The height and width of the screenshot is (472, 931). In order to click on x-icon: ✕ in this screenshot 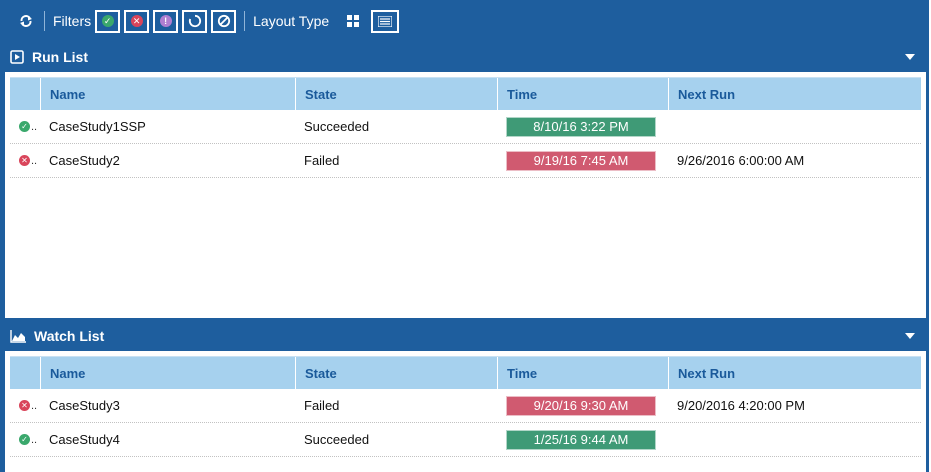, I will do `click(136, 21)`.